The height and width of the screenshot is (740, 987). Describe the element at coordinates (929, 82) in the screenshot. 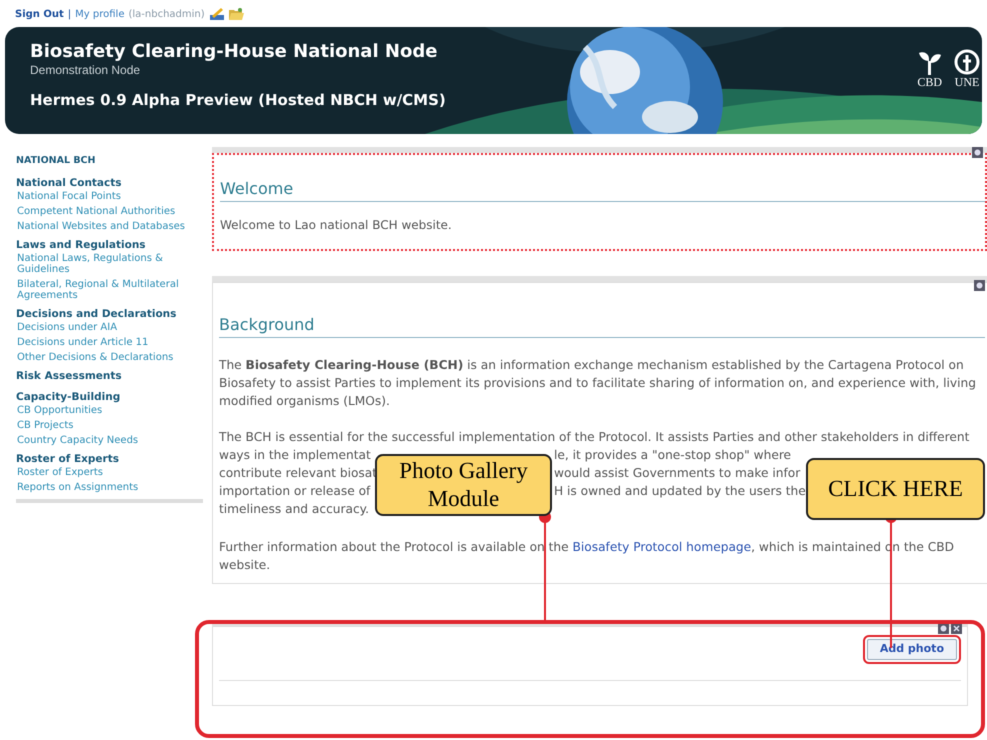

I see `logo-caption: CBD` at that location.